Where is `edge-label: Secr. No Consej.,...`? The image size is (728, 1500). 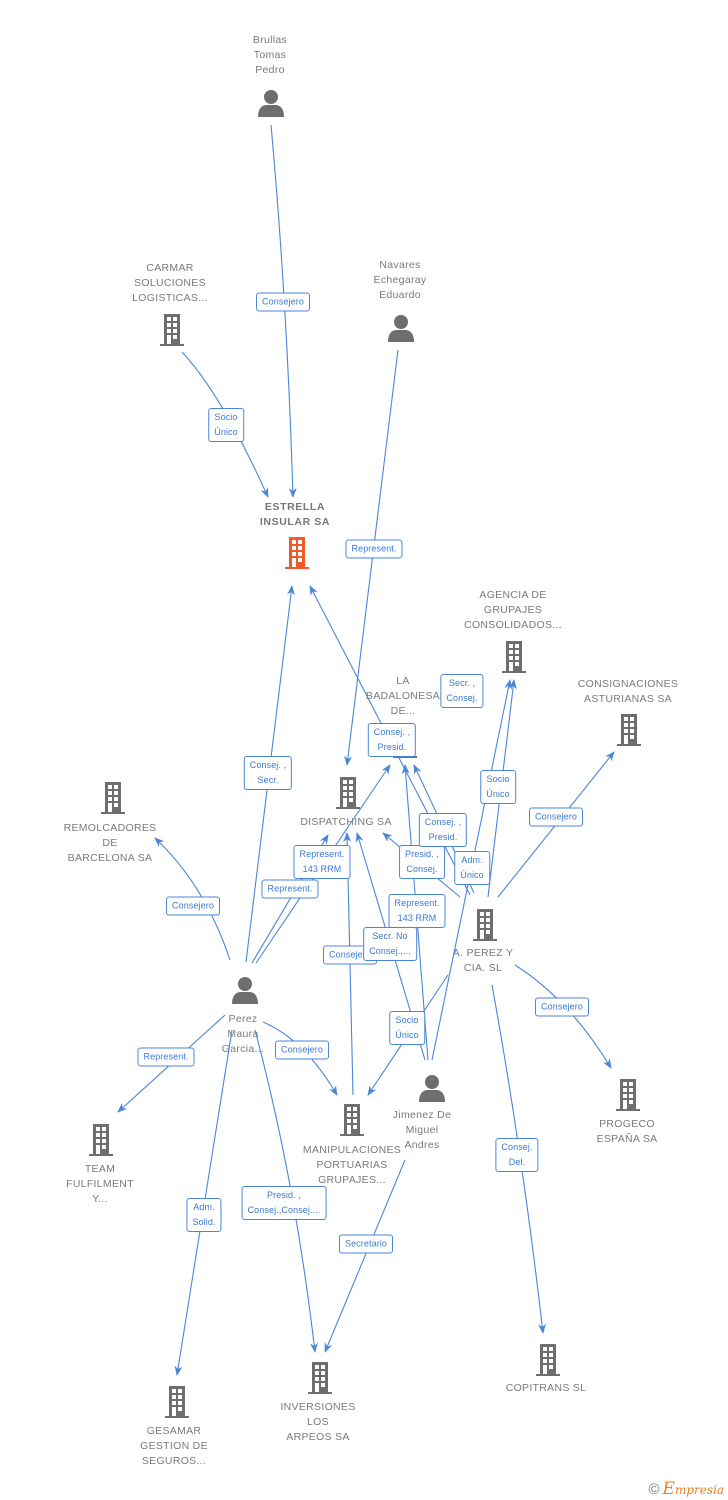 edge-label: Secr. No Consej.,... is located at coordinates (390, 944).